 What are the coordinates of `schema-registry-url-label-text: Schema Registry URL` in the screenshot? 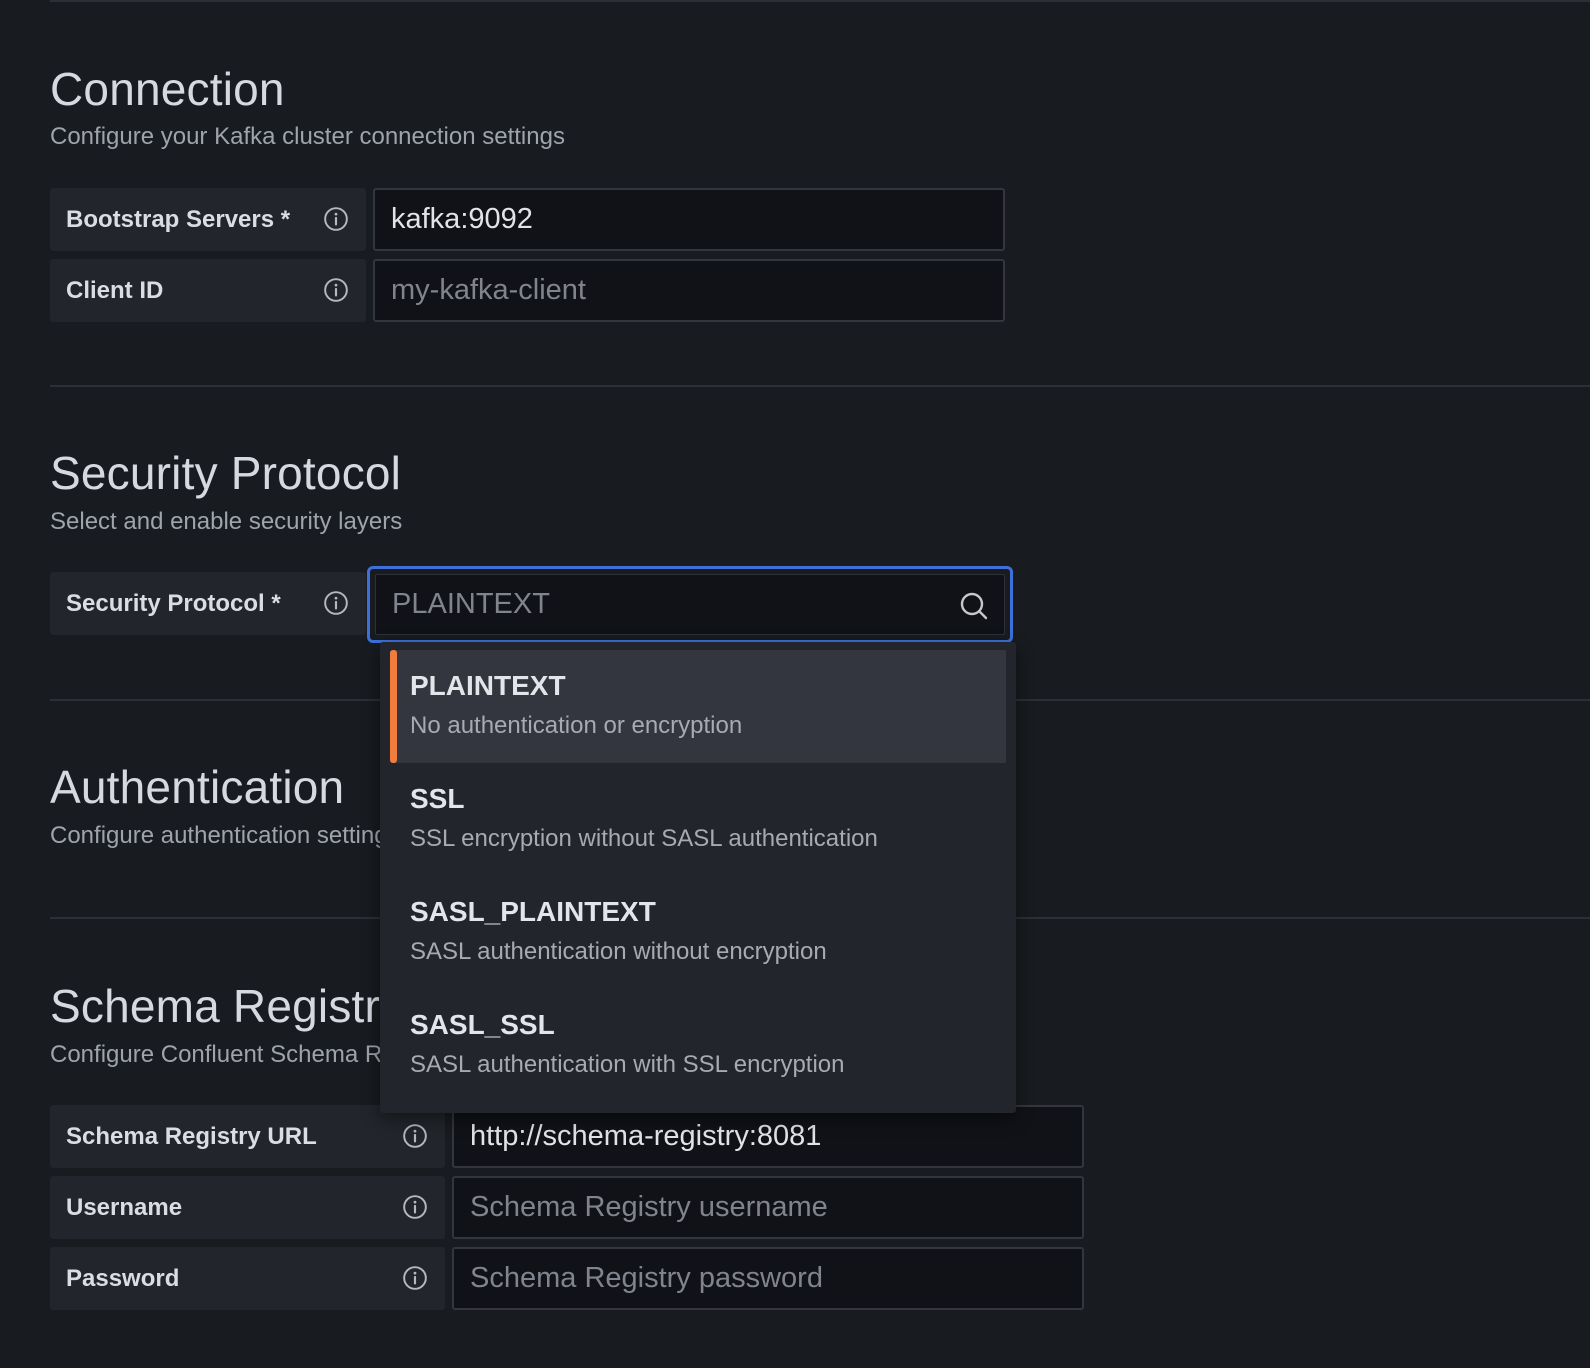 It's located at (191, 1136).